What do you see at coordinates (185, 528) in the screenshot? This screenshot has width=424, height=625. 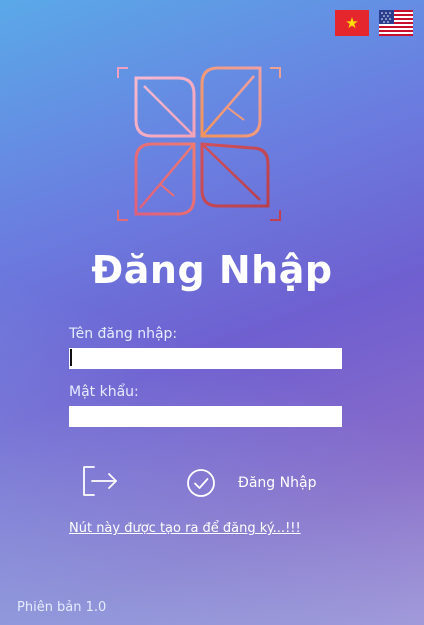 I see `register-link: Nút này được tạo ra để đăng ký...!!!` at bounding box center [185, 528].